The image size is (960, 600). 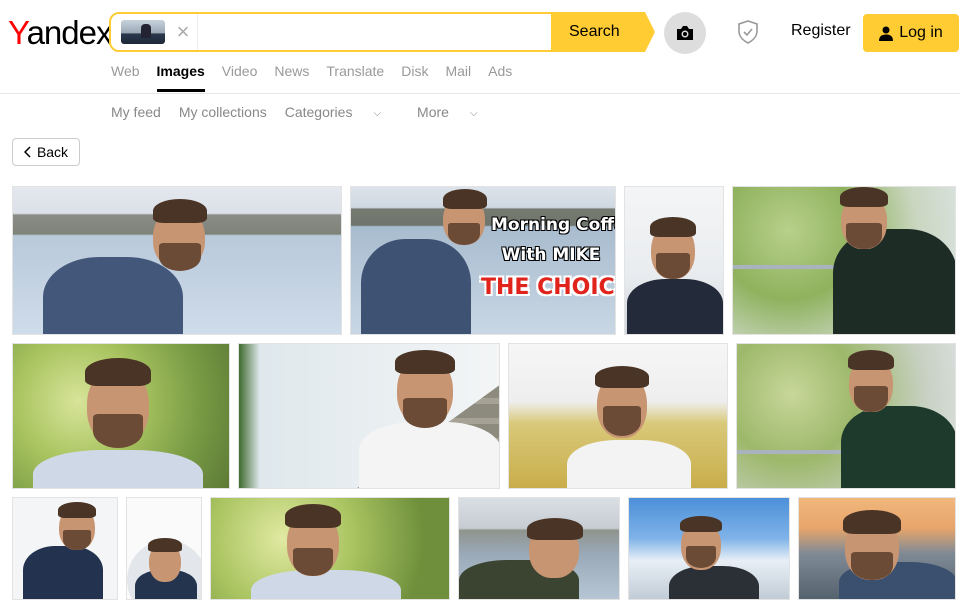 What do you see at coordinates (180, 77) in the screenshot?
I see `tab-images: Images` at bounding box center [180, 77].